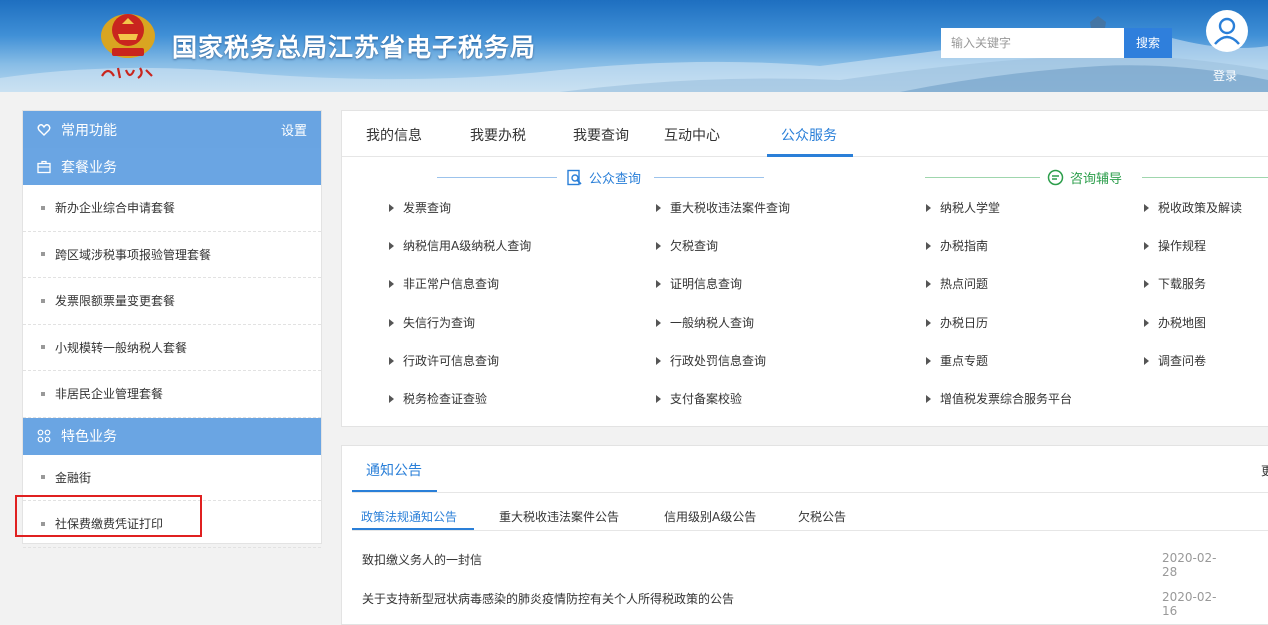  I want to click on link-label: 操作规程, so click(1182, 246).